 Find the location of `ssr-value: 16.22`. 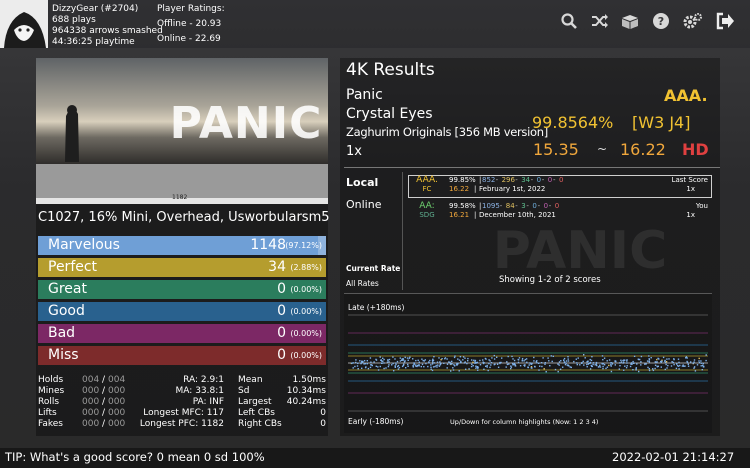

ssr-value: 16.22 is located at coordinates (643, 149).